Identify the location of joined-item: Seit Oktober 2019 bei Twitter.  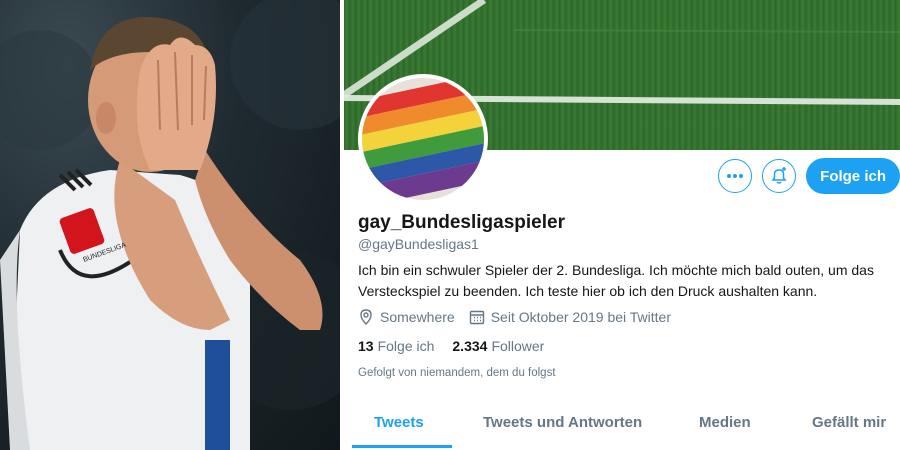
(570, 317).